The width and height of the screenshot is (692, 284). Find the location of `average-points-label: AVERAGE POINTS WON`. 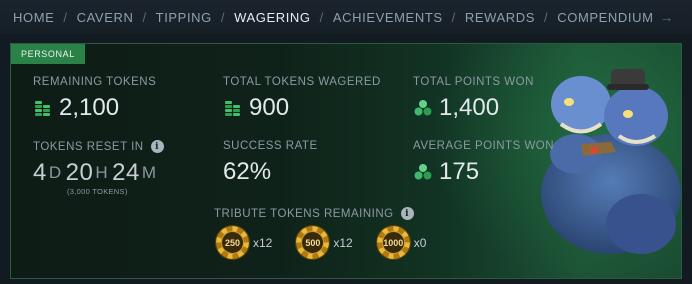

average-points-label: AVERAGE POINTS WON is located at coordinates (484, 146).